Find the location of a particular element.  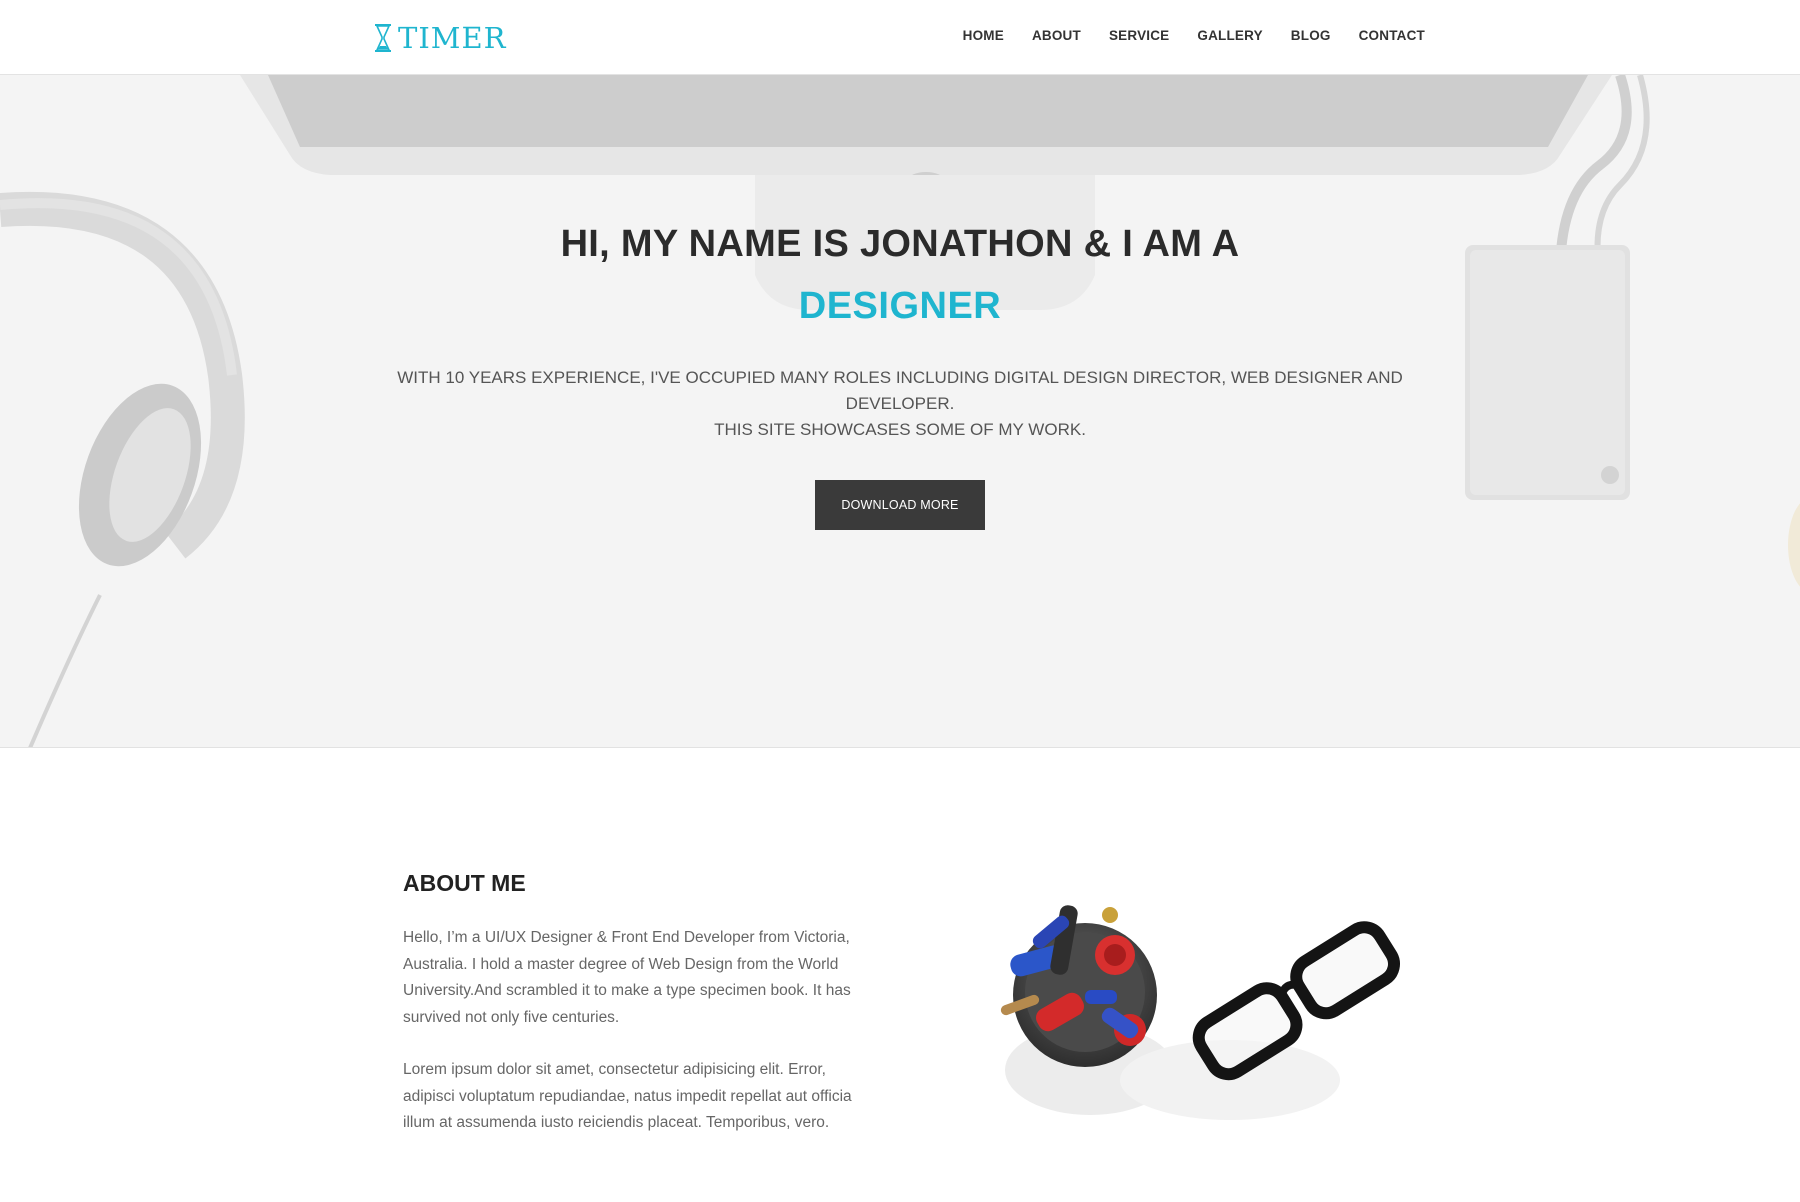

main-nav: HOME ABOUT SERVICE GALLERY BLOG CONTACT is located at coordinates (1194, 35).